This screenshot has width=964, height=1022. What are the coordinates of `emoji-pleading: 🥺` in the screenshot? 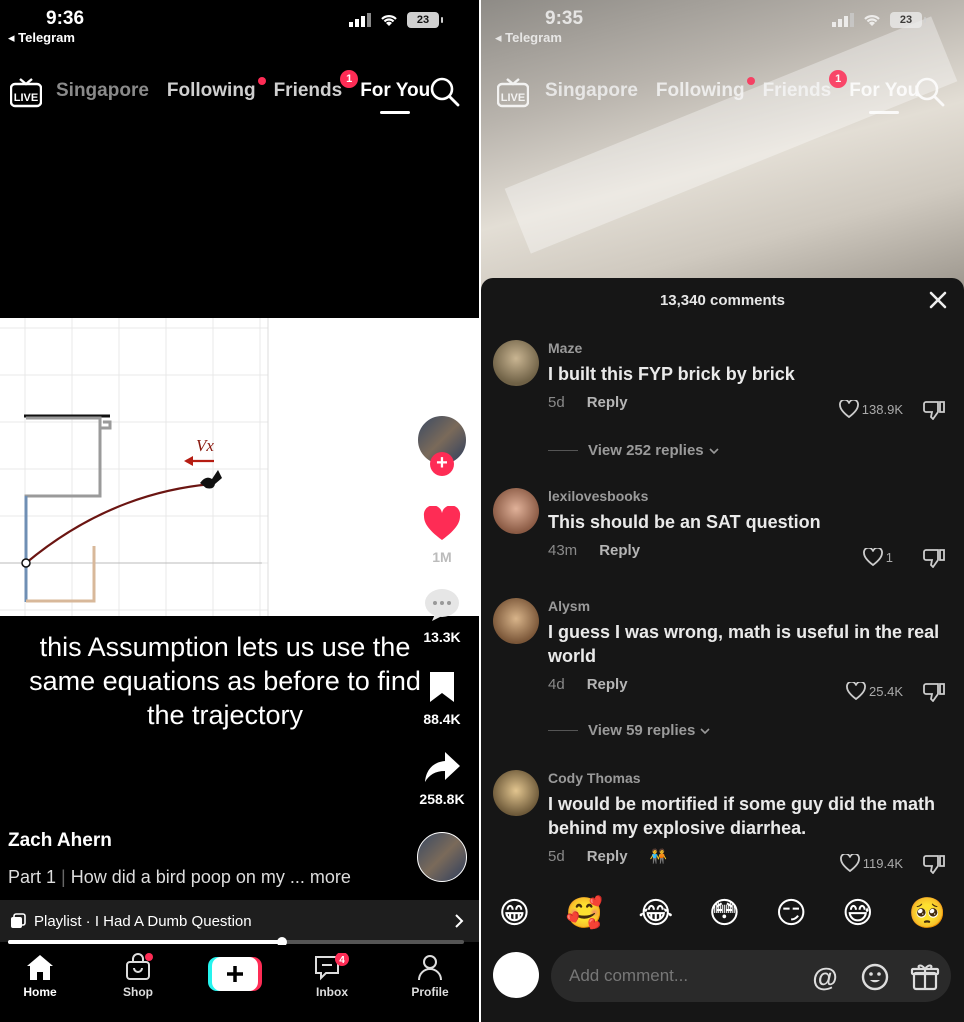 It's located at (927, 913).